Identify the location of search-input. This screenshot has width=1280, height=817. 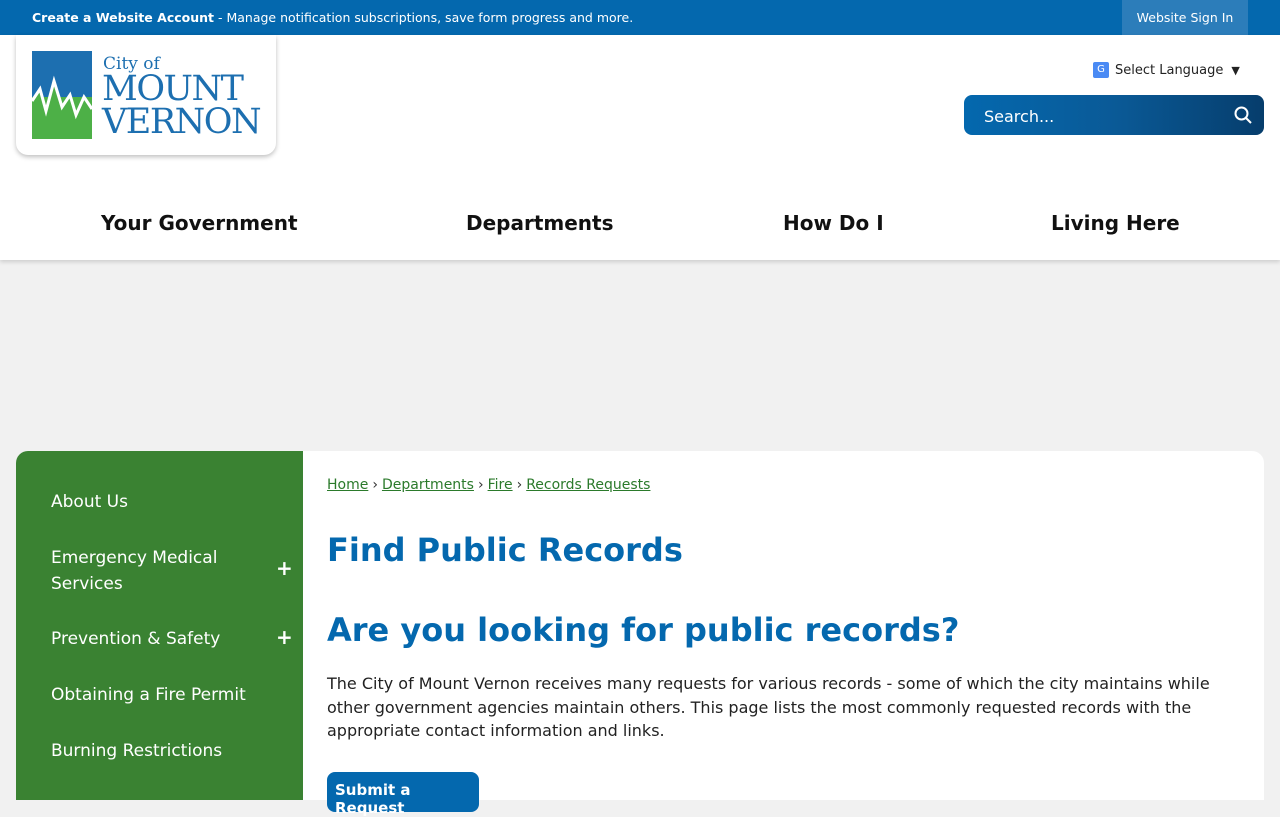
(1104, 116).